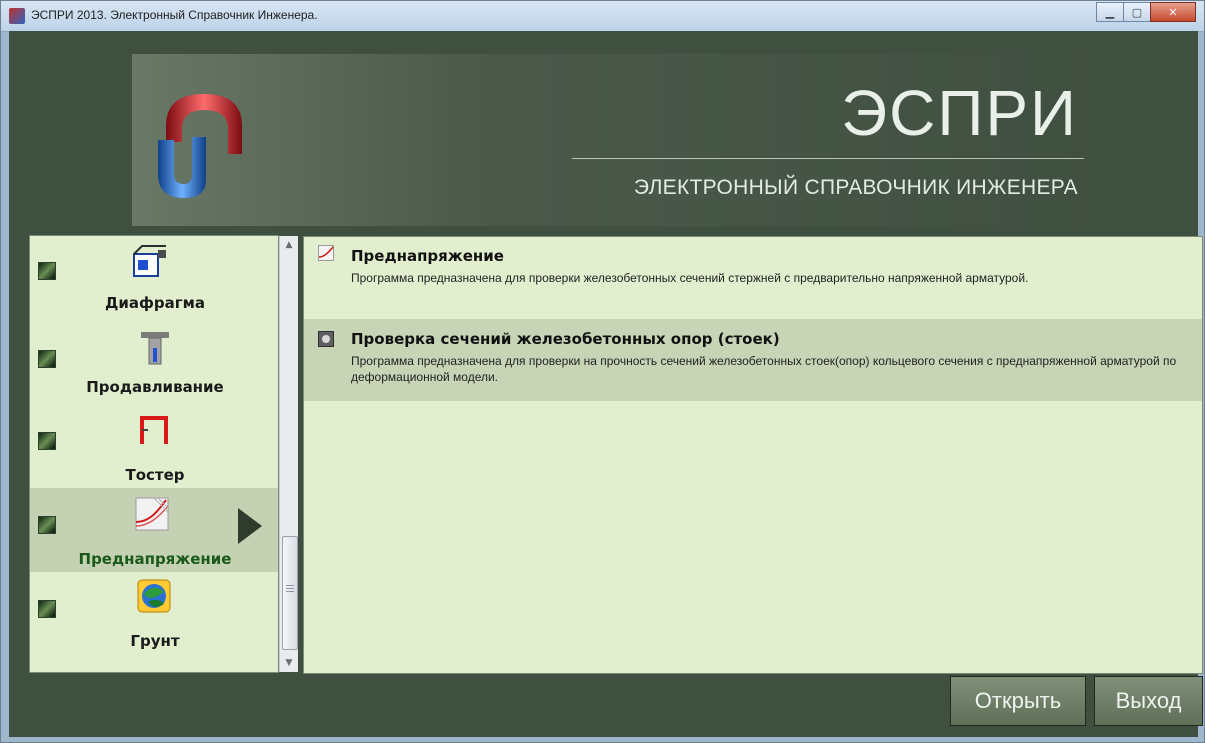 This screenshot has width=1205, height=743. I want to click on selected-arrow-icon, so click(250, 526).